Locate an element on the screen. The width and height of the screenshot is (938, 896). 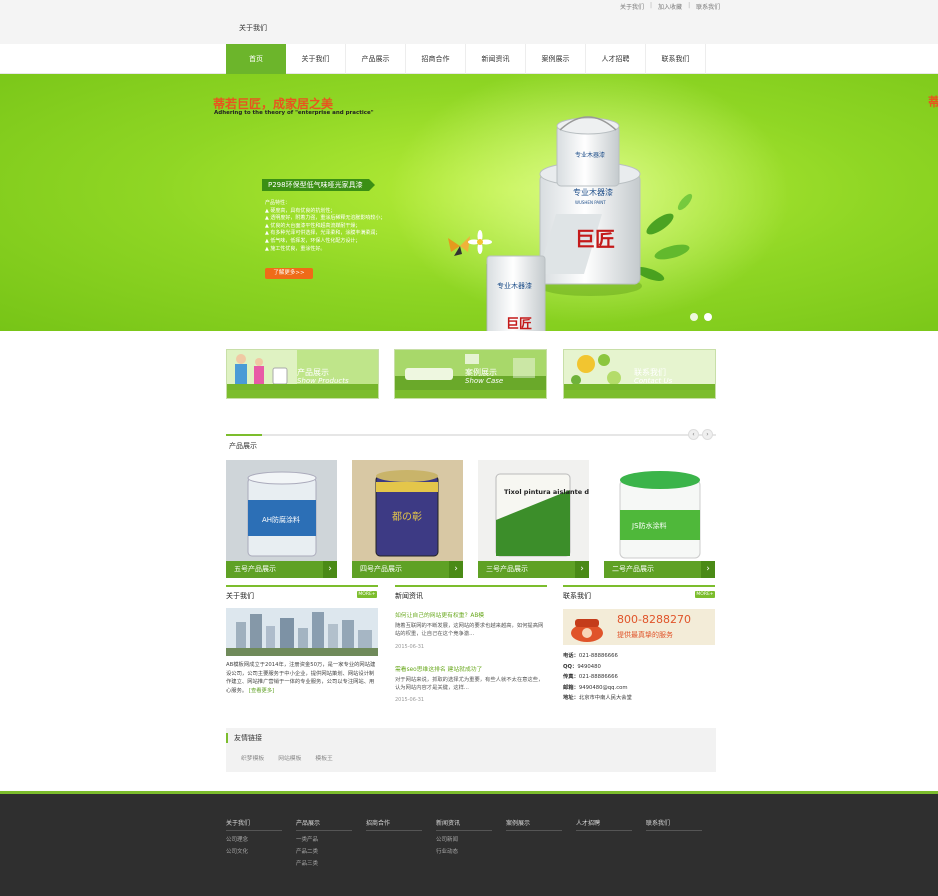
can-logo: 巨匠 is located at coordinates (595, 239).